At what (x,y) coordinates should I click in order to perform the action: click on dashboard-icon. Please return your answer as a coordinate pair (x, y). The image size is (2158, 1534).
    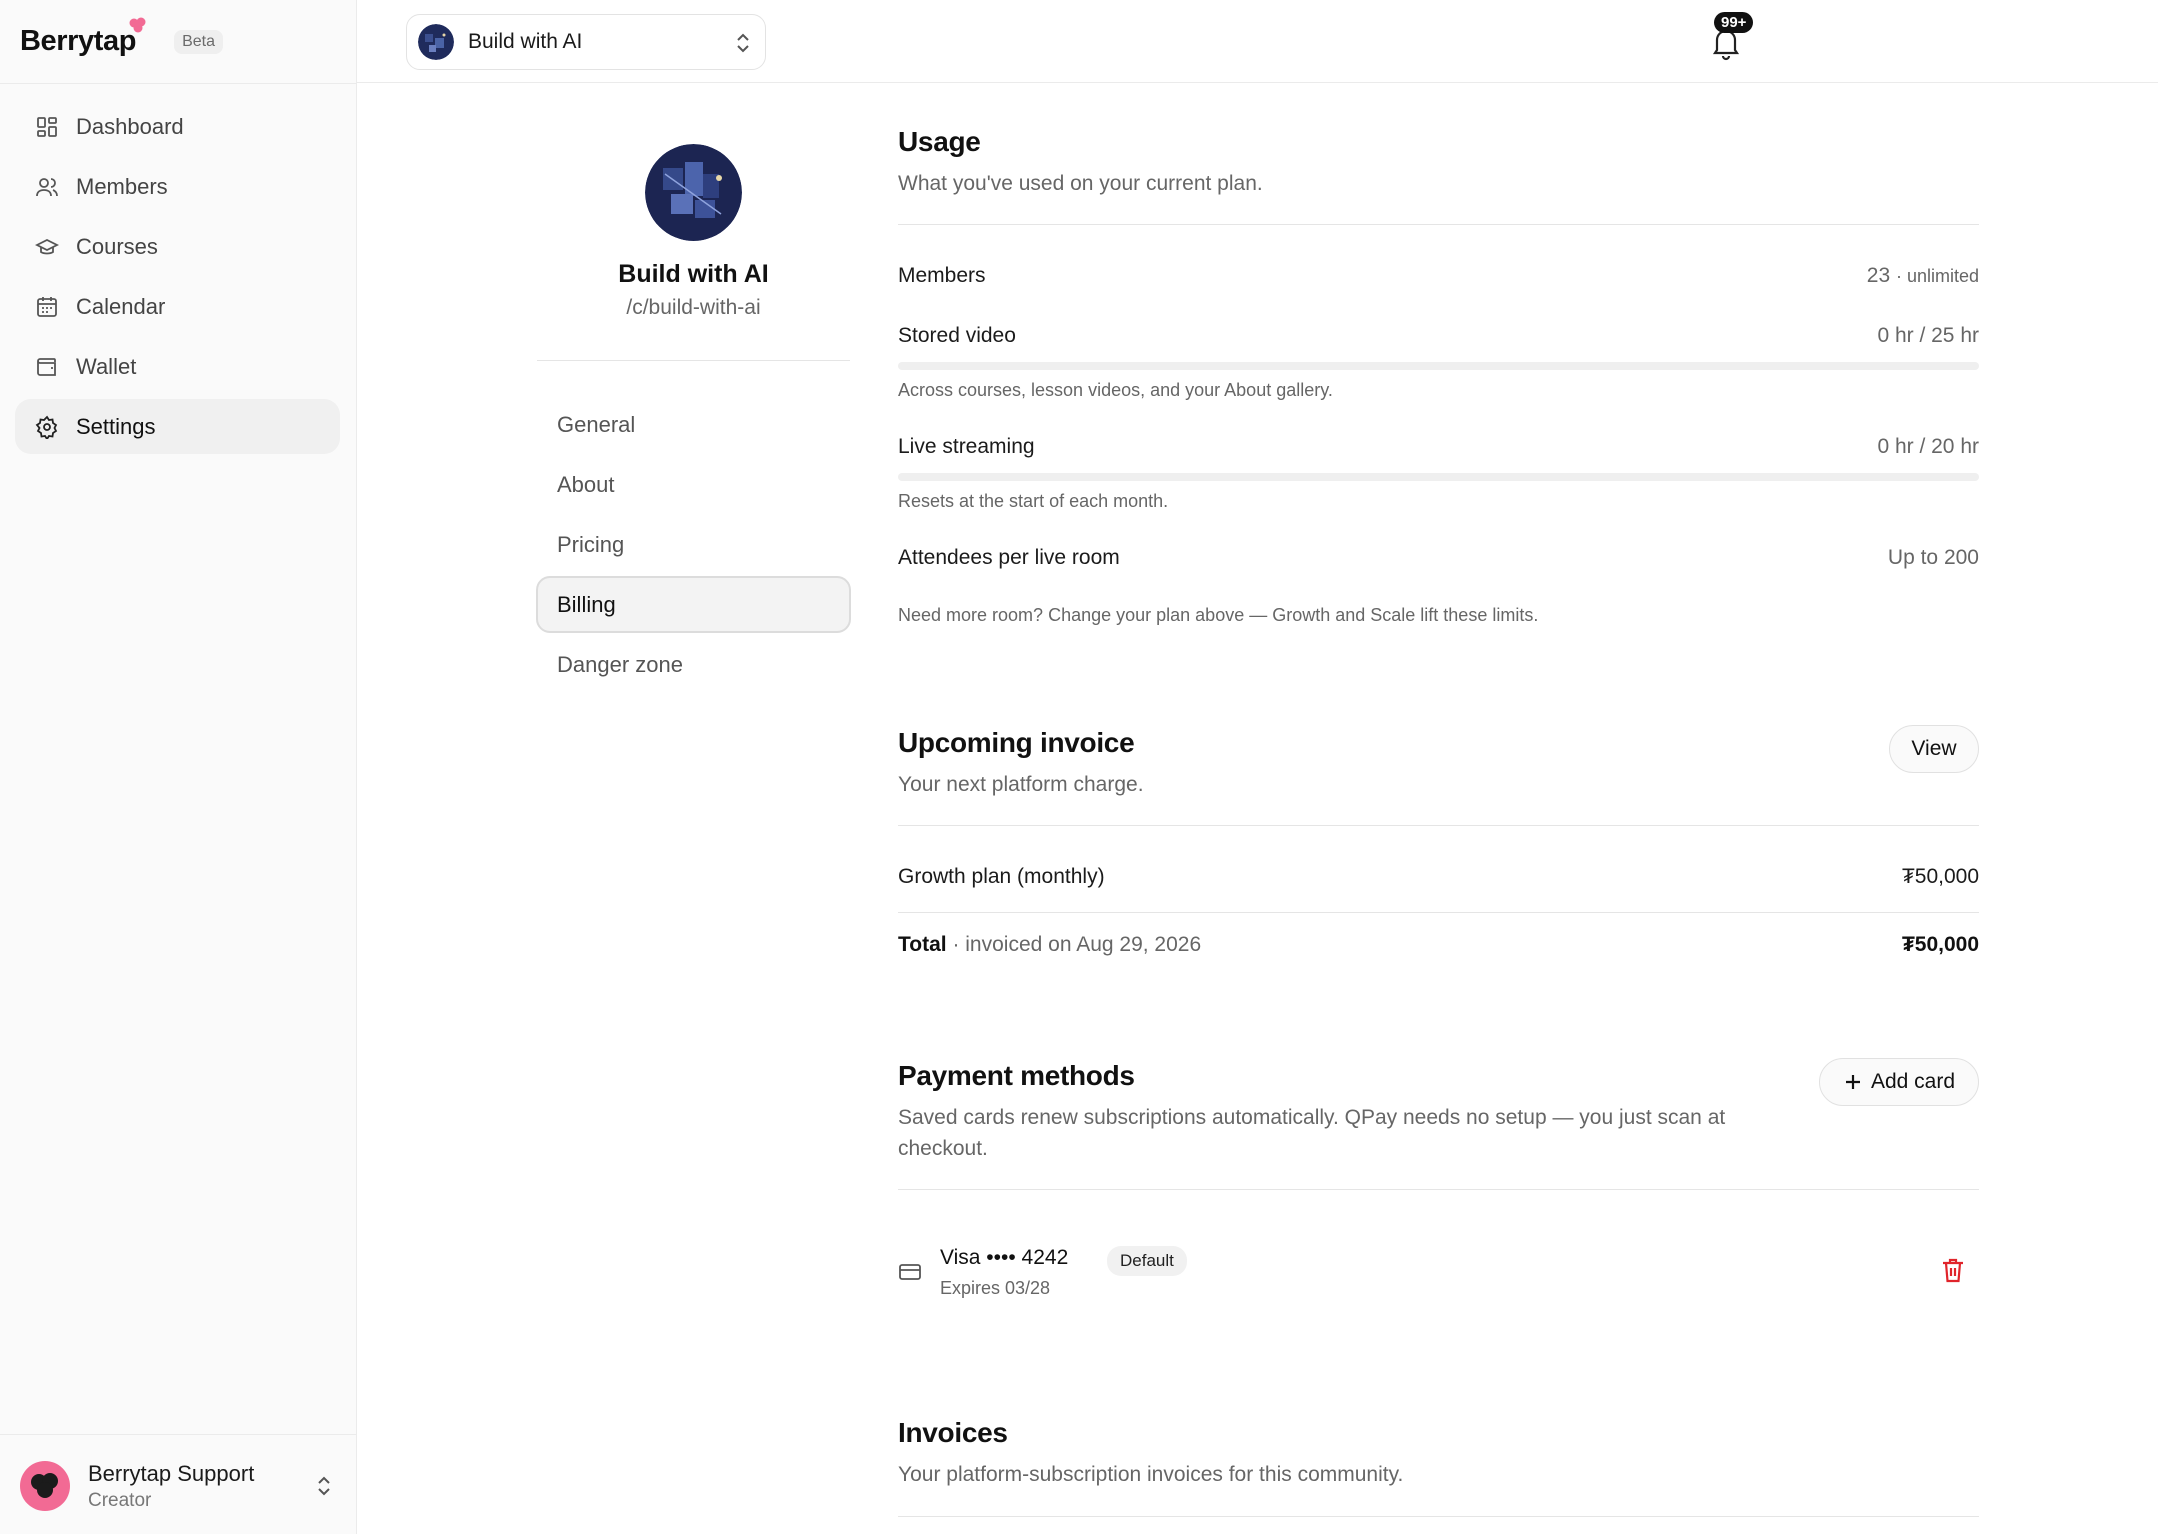
    Looking at the image, I should click on (47, 127).